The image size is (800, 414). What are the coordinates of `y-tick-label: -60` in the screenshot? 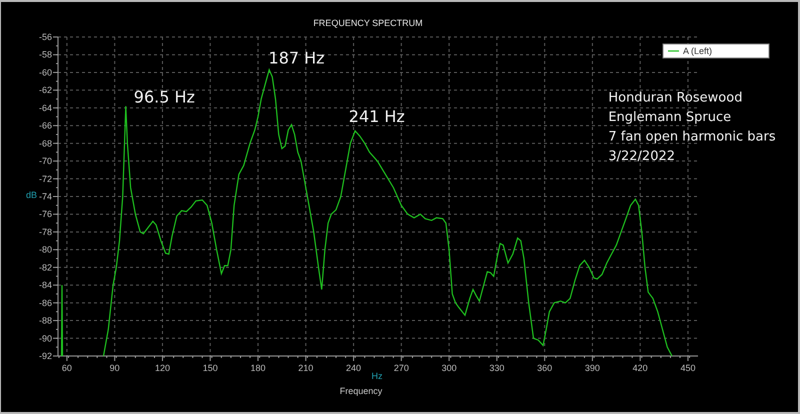 It's located at (45, 72).